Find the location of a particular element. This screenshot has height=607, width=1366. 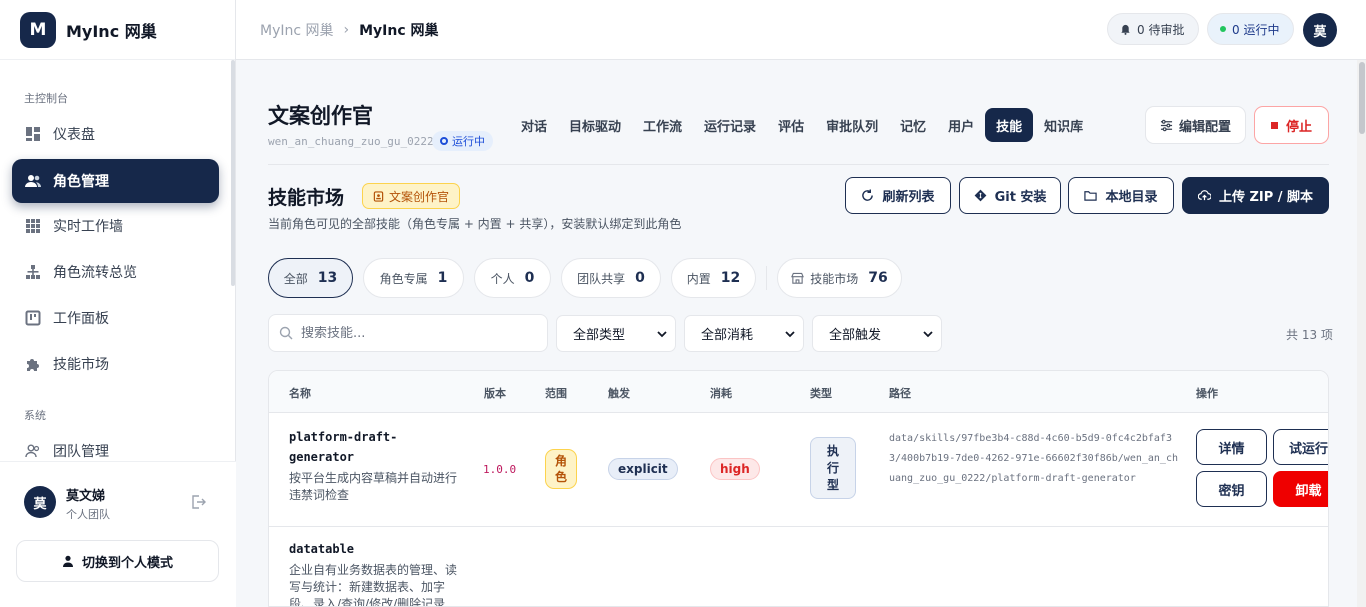

col-type: 类型 is located at coordinates (821, 393).